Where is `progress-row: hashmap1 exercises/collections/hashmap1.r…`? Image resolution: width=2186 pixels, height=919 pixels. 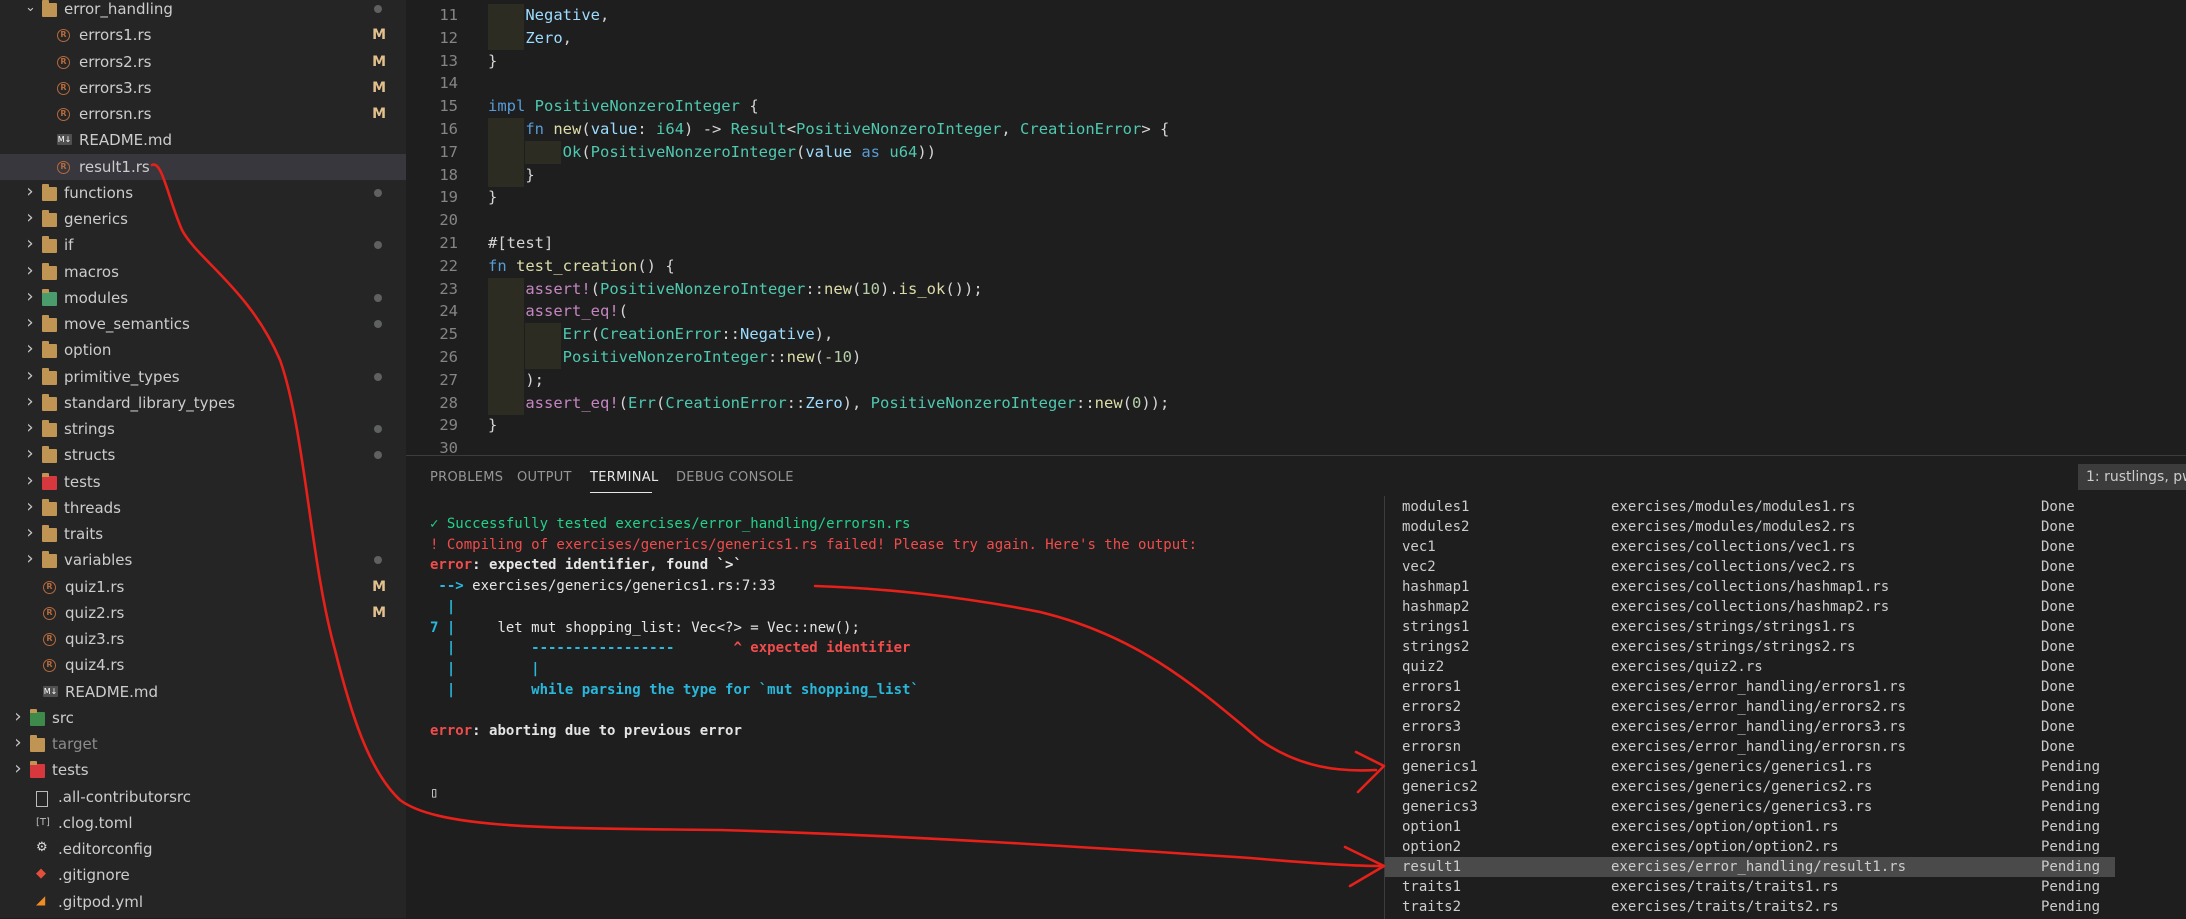 progress-row: hashmap1 exercises/collections/hashmap1.r… is located at coordinates (1750, 587).